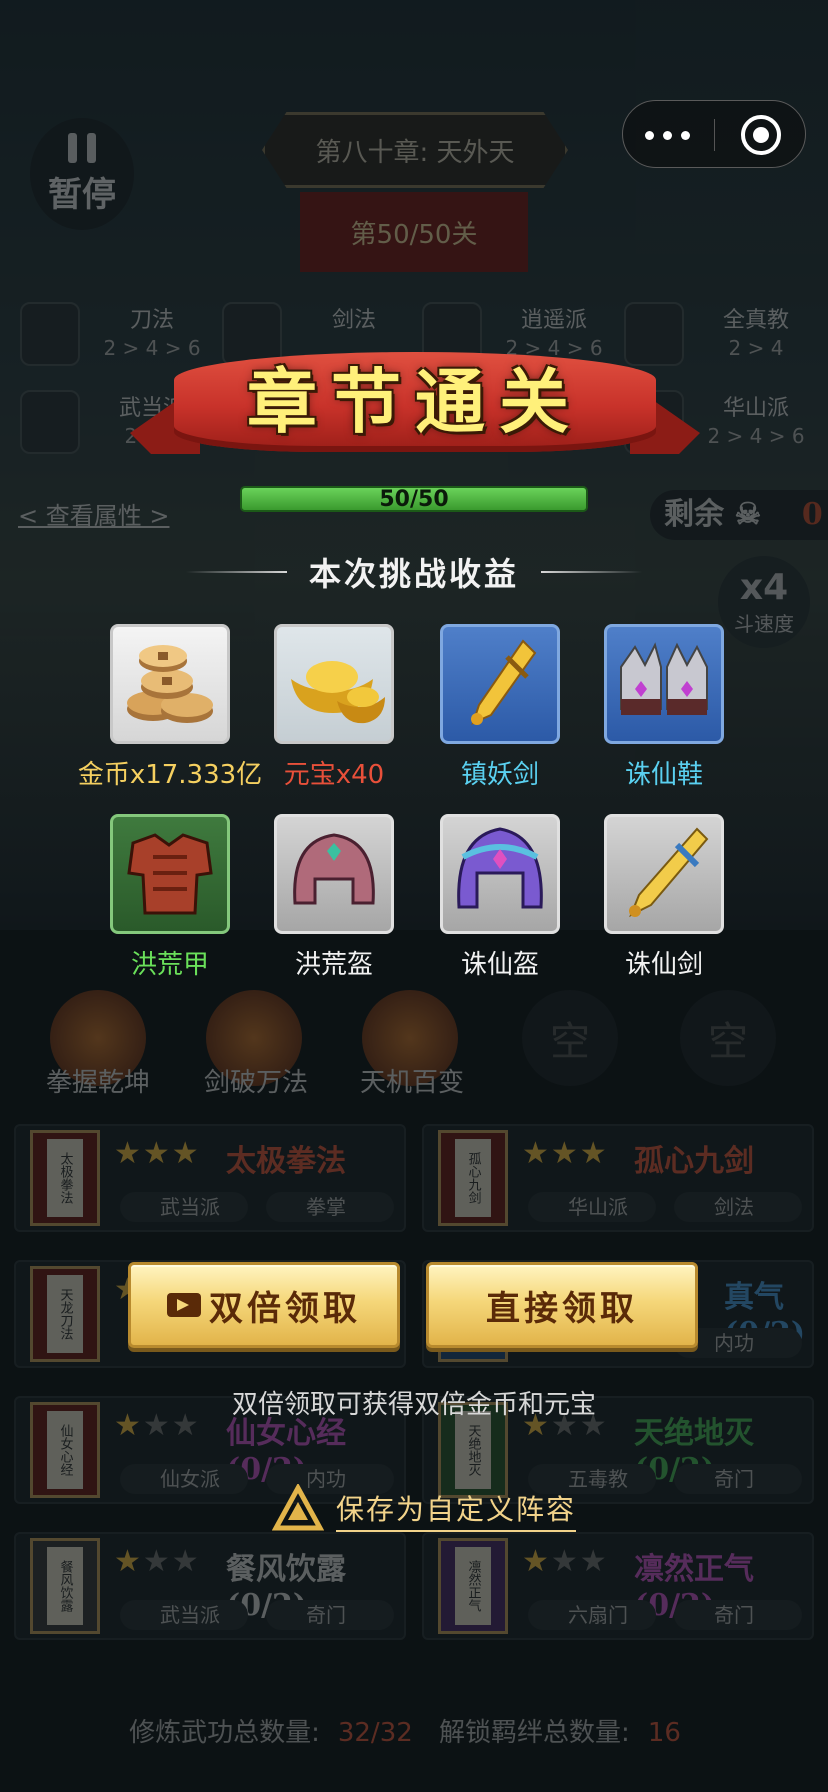 The image size is (828, 1792). I want to click on skill-book-icon: 天龙刀法, so click(65, 1314).